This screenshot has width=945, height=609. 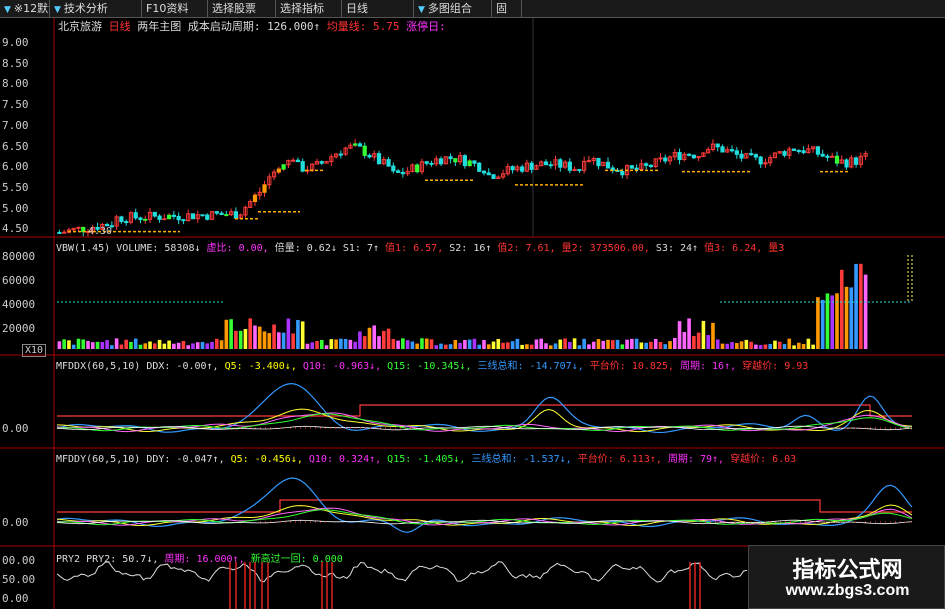 I want to click on ddx-zero-tick: 0.00, so click(x=15, y=428).